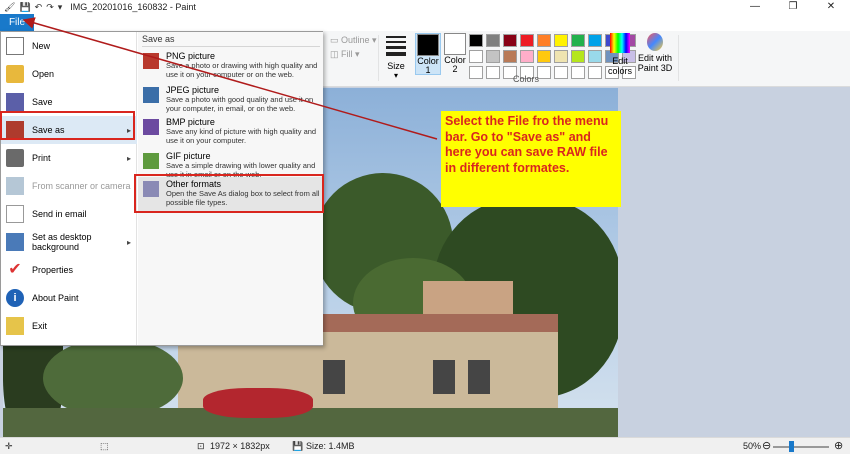 This screenshot has width=850, height=454. I want to click on scanner-icon, so click(15, 186).